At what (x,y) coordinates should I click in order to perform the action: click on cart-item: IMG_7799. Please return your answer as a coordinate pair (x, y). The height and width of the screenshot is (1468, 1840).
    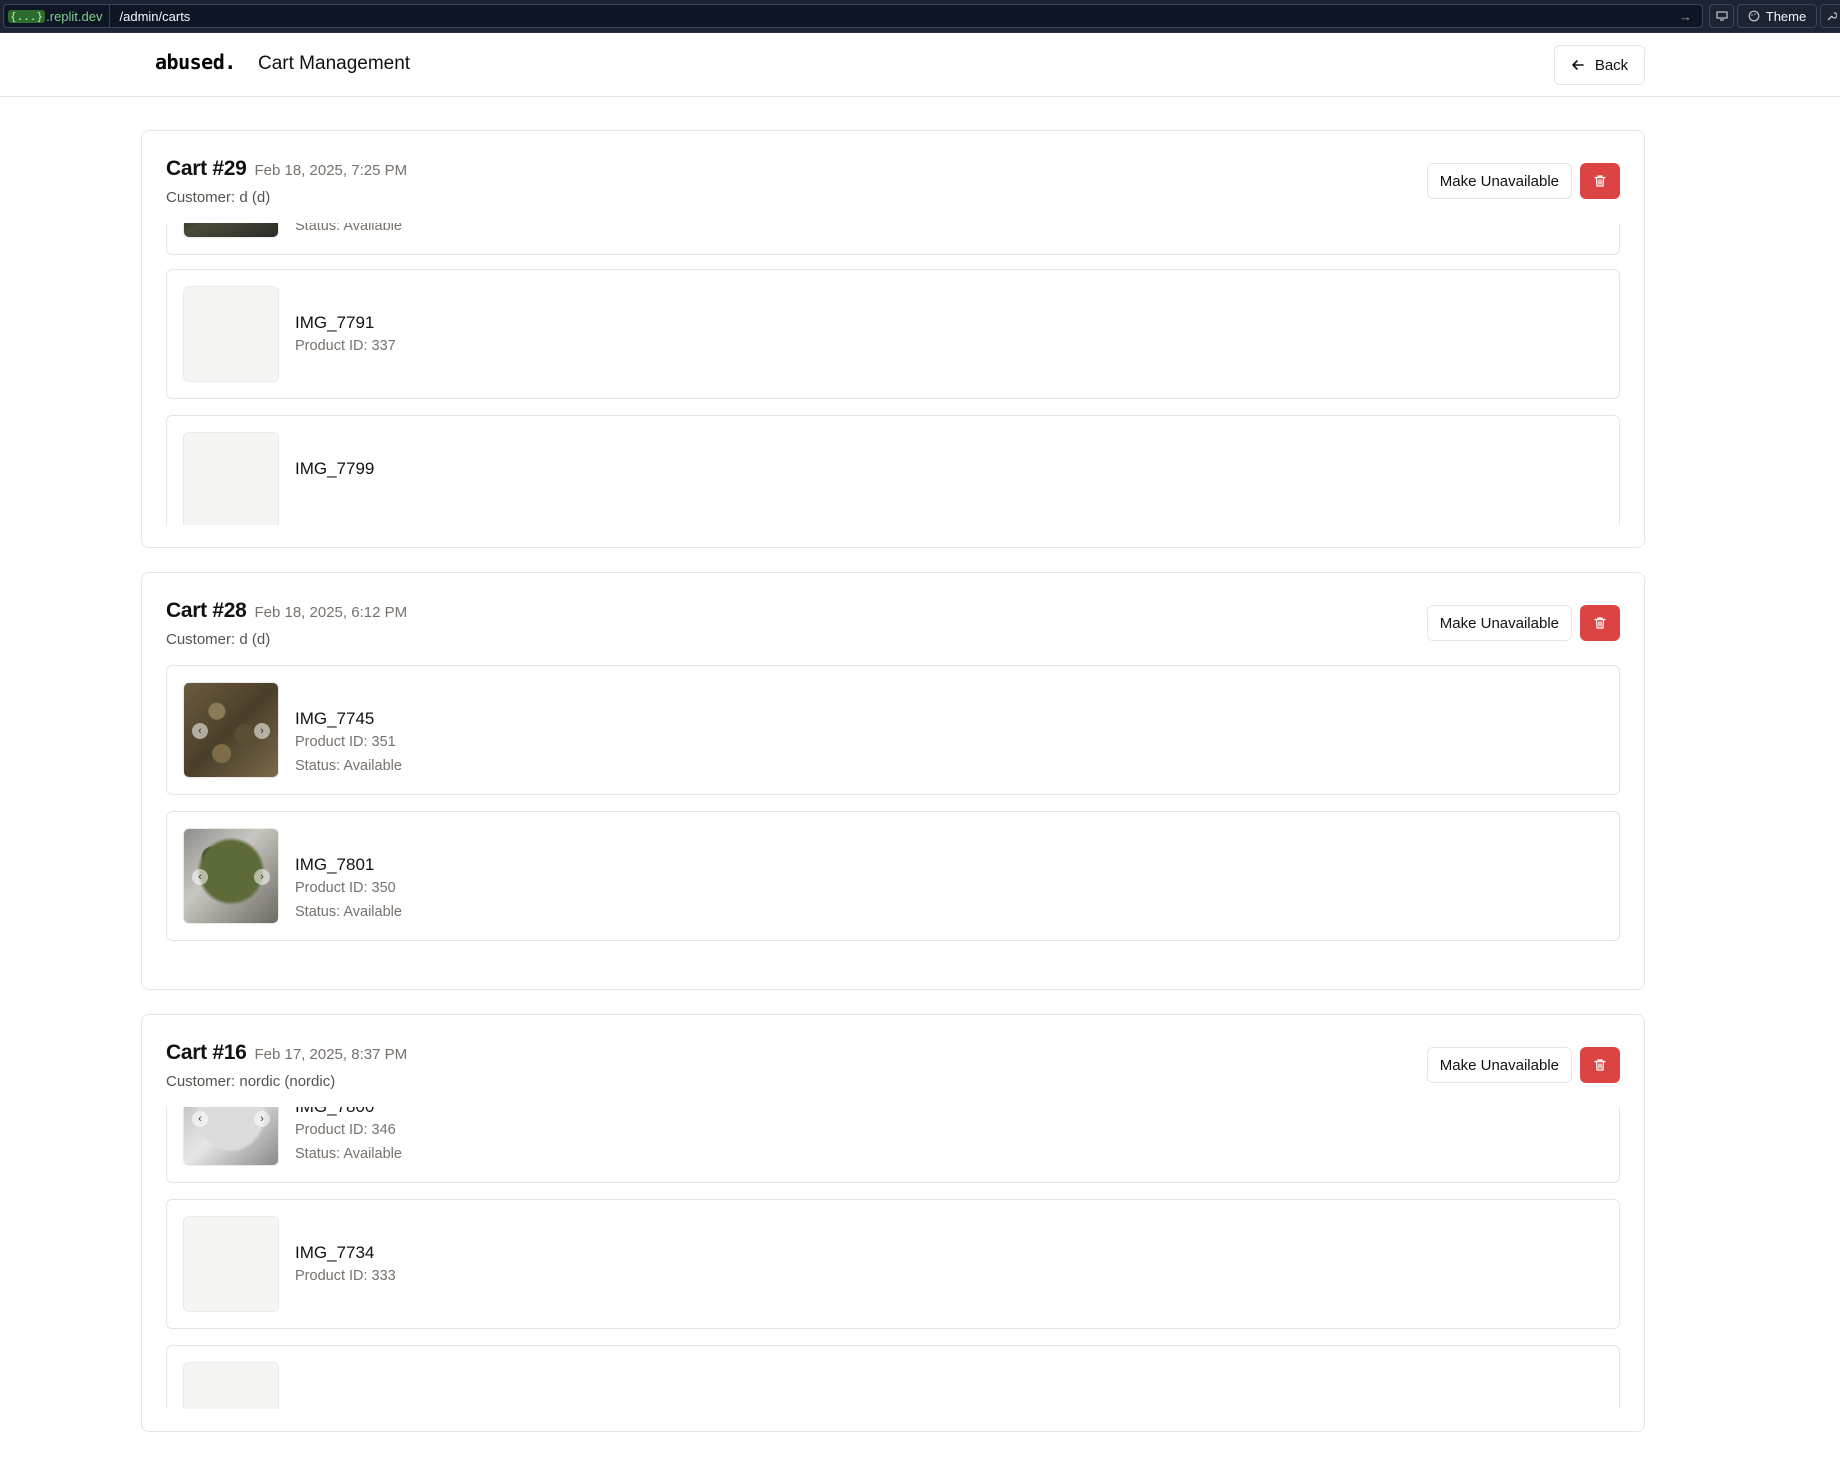
    Looking at the image, I should click on (893, 470).